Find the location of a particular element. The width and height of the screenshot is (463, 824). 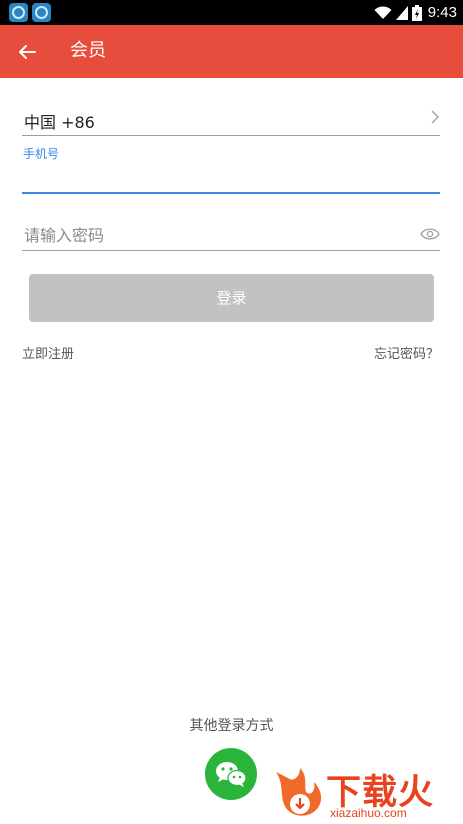

wechat-login-button is located at coordinates (231, 774).